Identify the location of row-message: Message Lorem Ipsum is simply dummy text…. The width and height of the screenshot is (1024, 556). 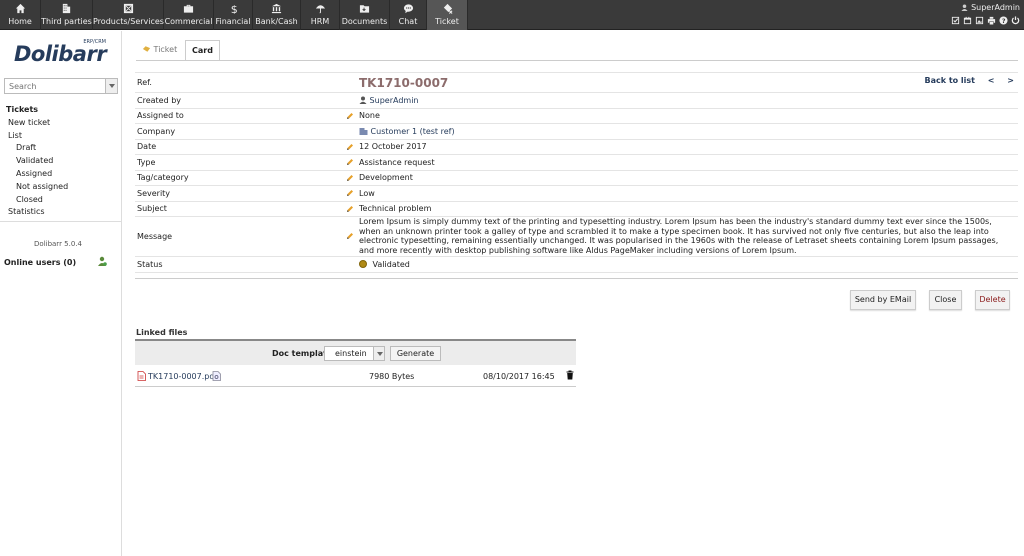
(576, 236).